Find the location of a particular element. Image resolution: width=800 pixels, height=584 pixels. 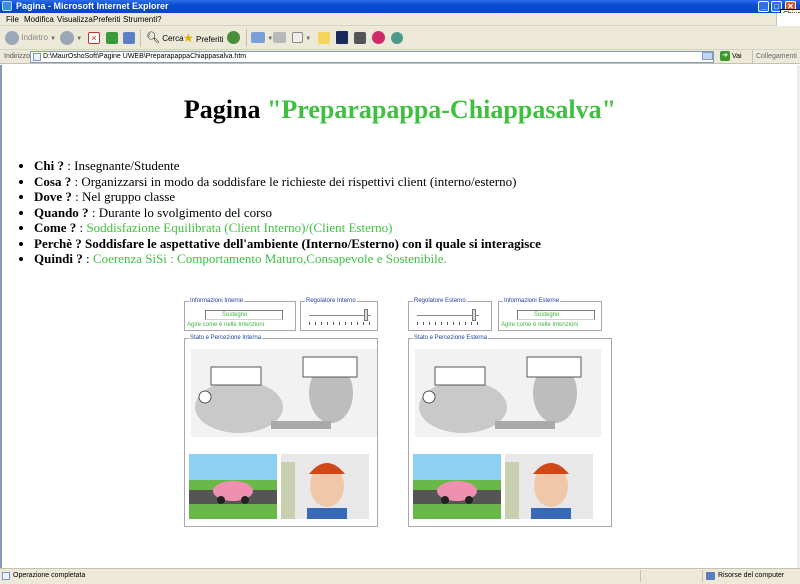

regulator-internal-ticks is located at coordinates (340, 323).